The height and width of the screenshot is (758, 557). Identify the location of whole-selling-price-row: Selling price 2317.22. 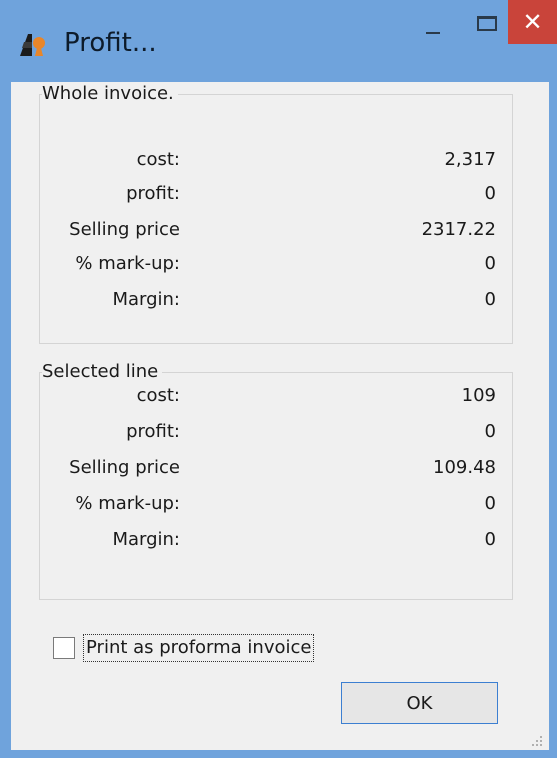
(277, 230).